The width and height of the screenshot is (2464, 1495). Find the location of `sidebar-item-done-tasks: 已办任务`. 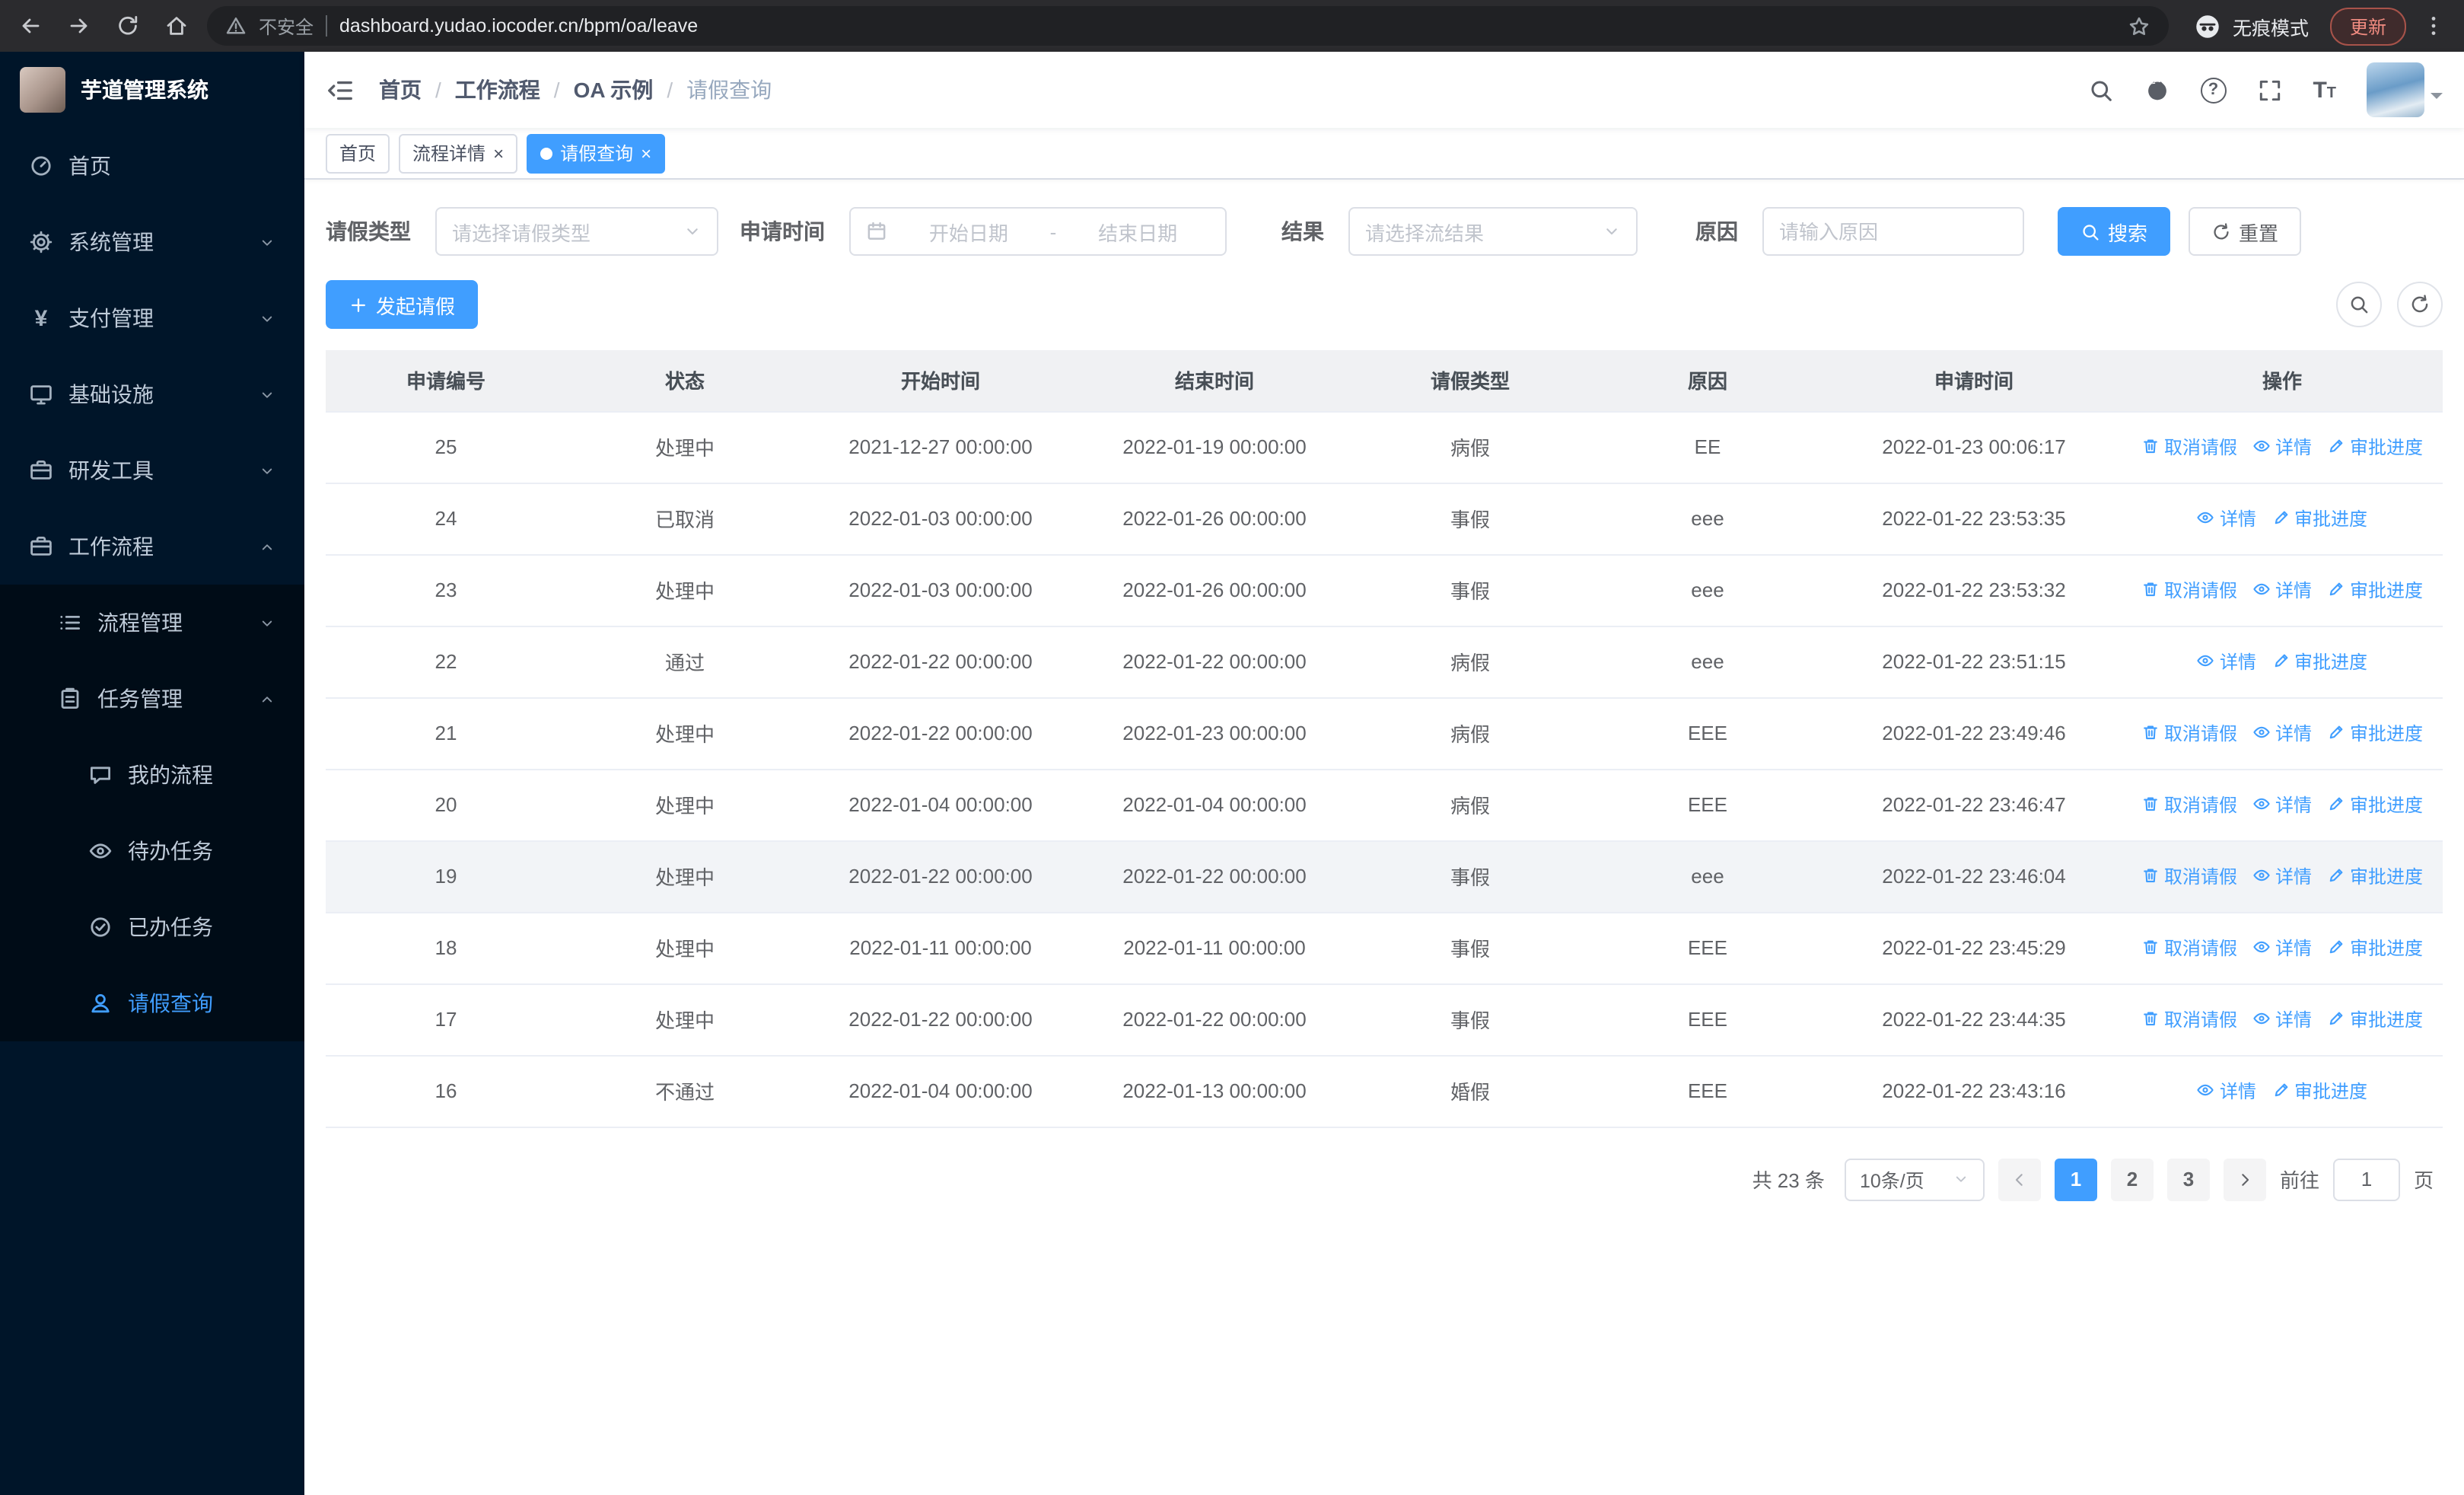

sidebar-item-done-tasks: 已办任务 is located at coordinates (152, 927).